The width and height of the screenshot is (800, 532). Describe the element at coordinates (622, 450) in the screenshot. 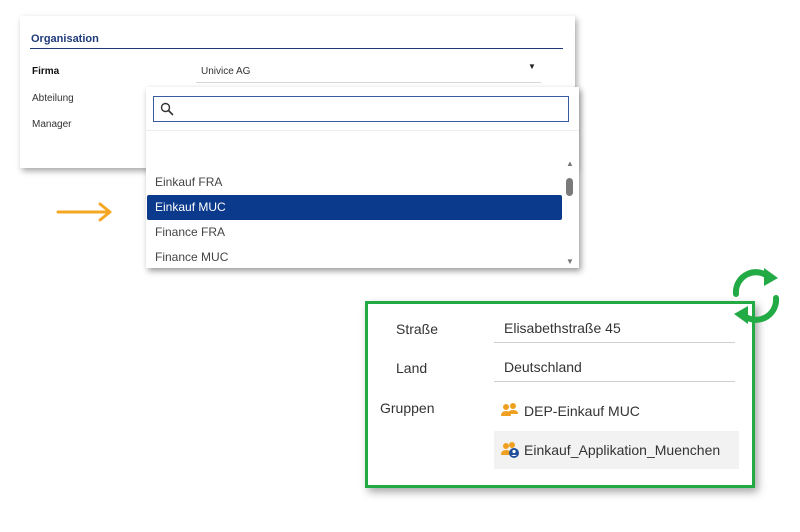

I see `group-label: Einkauf_Applikation_Muenchen` at that location.